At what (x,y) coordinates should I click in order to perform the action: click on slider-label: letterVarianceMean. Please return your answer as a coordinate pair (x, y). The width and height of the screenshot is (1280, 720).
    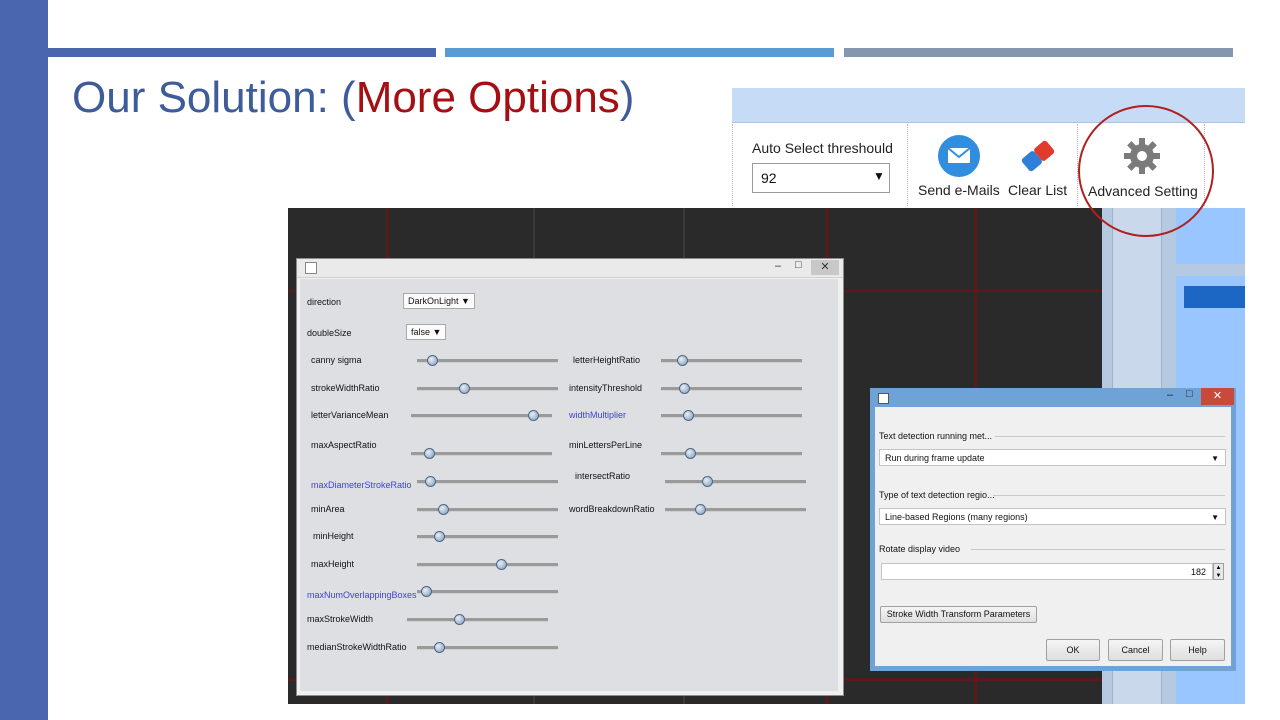
    Looking at the image, I should click on (350, 415).